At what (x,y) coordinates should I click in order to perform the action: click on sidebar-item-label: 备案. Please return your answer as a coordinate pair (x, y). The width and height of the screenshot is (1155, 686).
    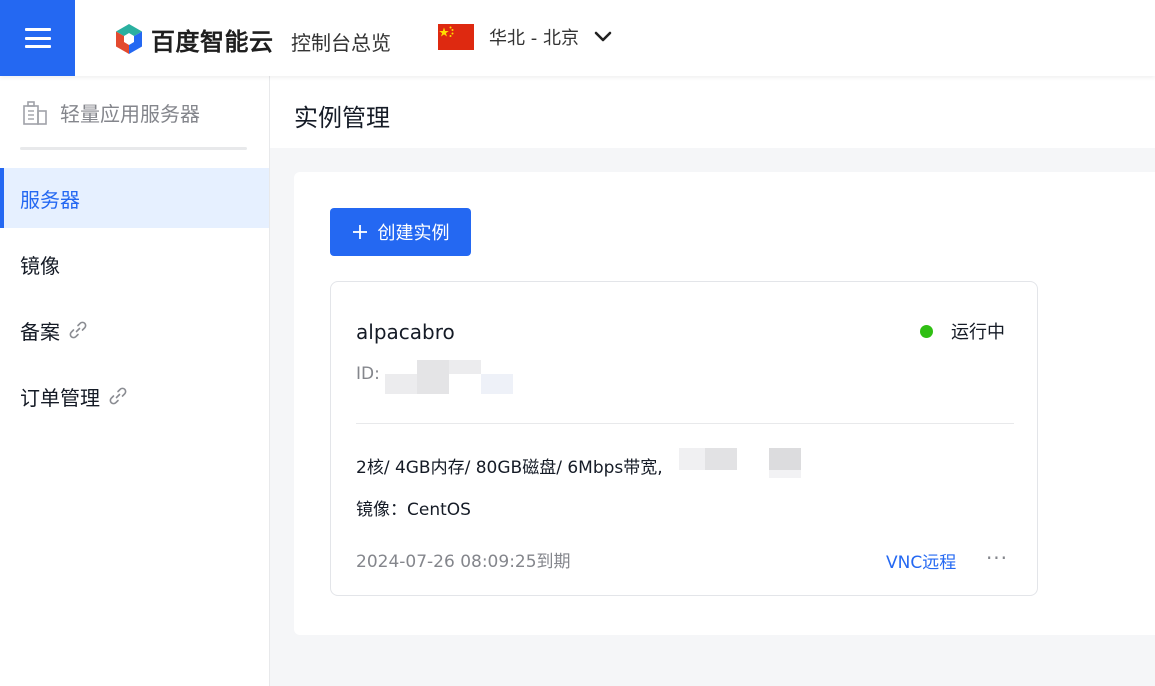
    Looking at the image, I should click on (40, 331).